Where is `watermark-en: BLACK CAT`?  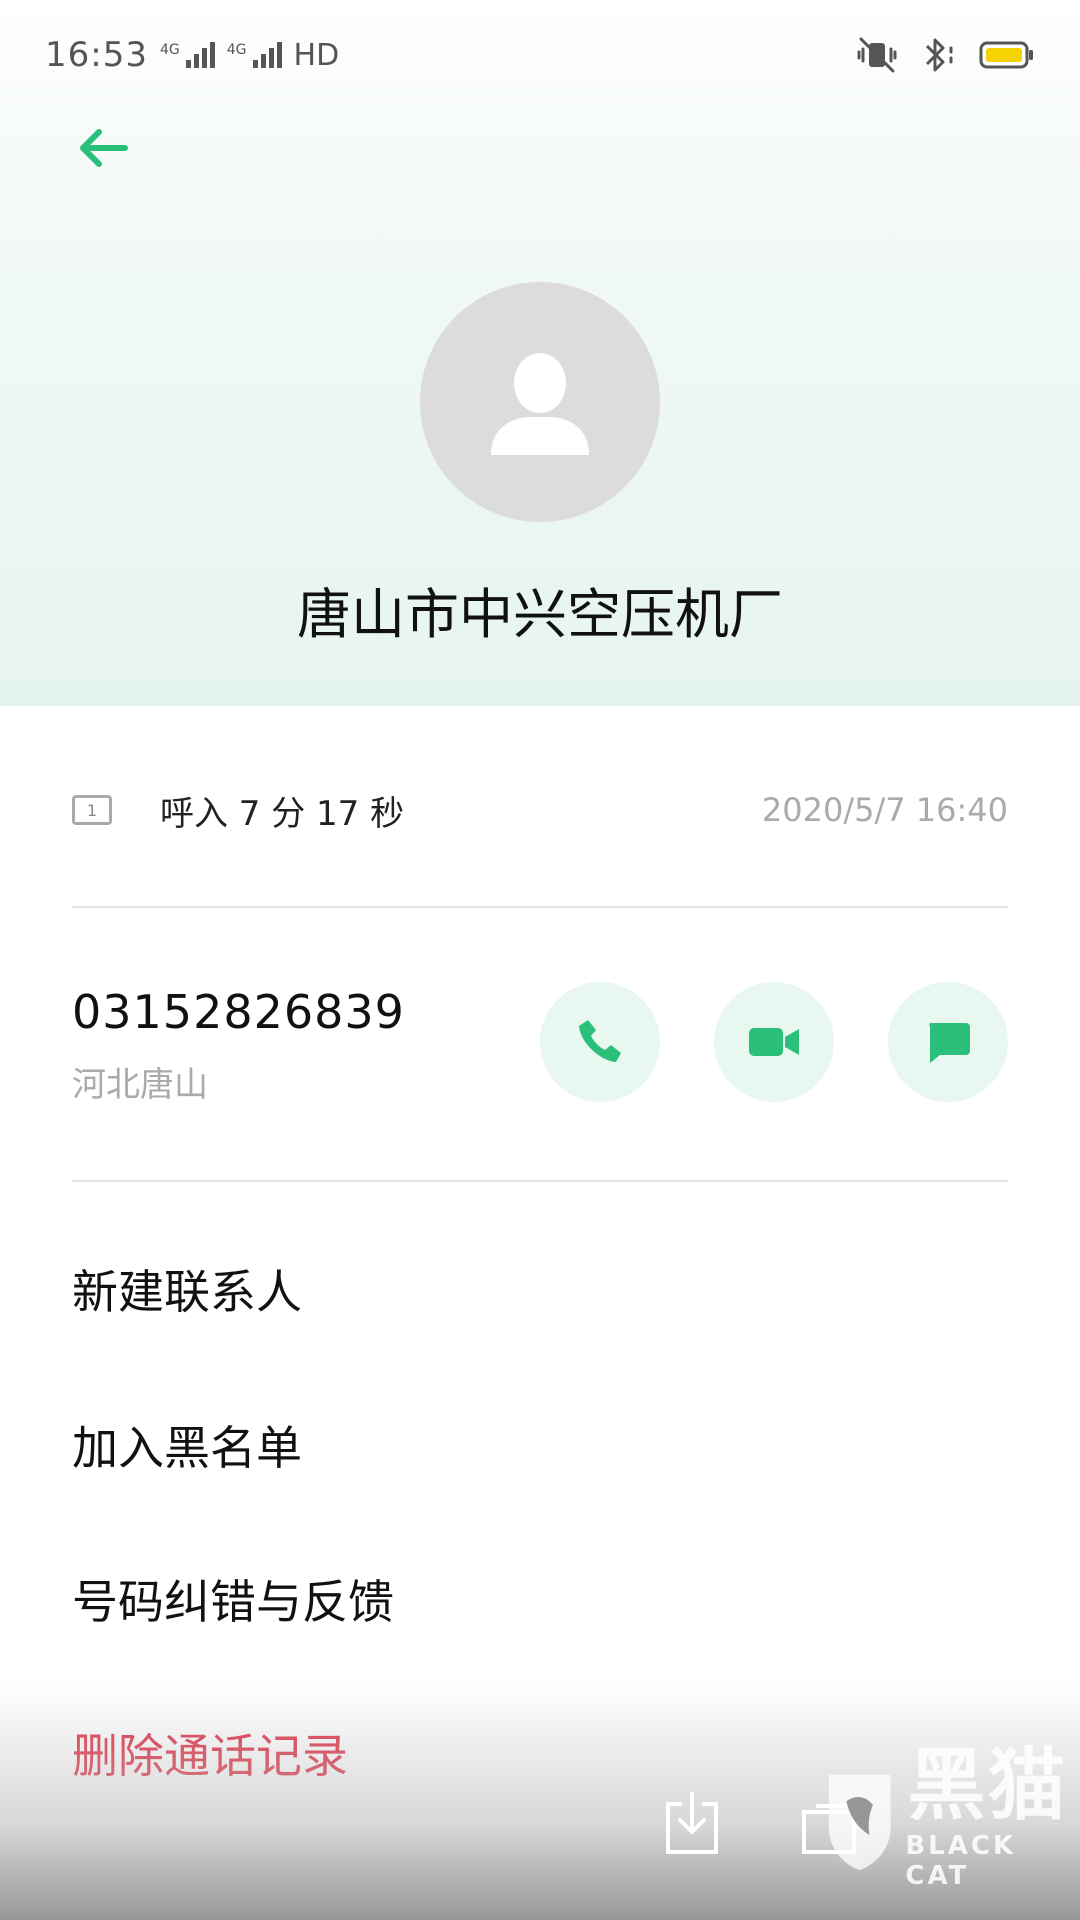
watermark-en: BLACK CAT is located at coordinates (961, 1861).